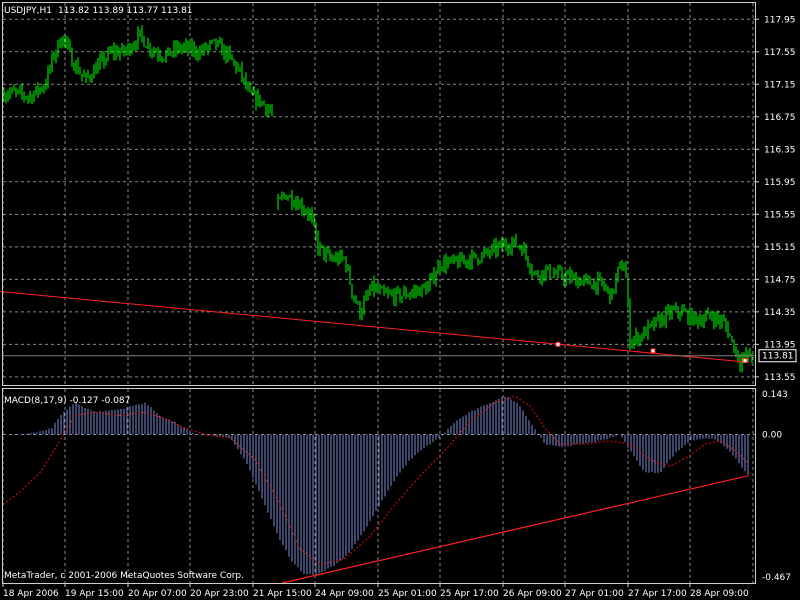 The width and height of the screenshot is (800, 600). I want to click on price-tick-label: 115.95, so click(780, 183).